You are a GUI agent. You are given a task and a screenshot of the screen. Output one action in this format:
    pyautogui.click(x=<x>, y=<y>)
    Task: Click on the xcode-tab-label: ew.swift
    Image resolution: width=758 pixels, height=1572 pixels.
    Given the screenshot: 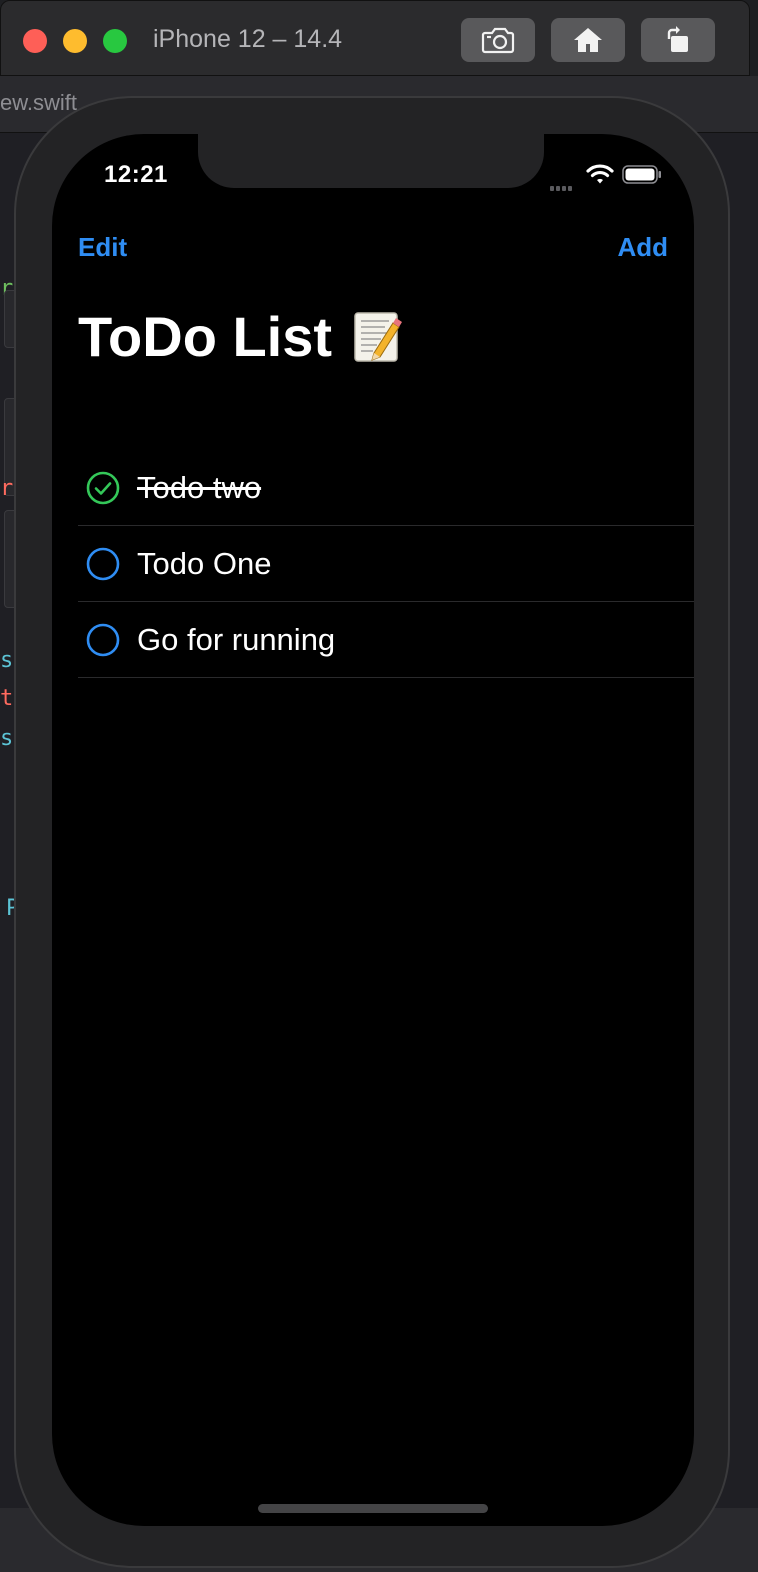 What is the action you would take?
    pyautogui.click(x=38, y=103)
    